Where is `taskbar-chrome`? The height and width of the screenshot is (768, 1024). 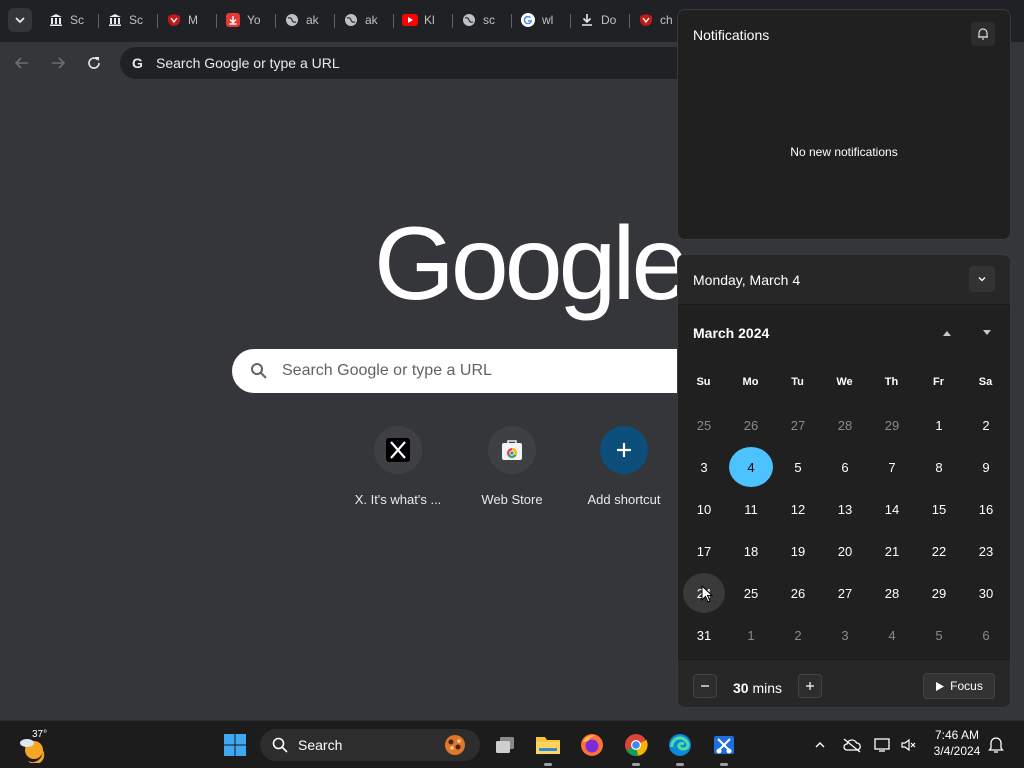 taskbar-chrome is located at coordinates (636, 747).